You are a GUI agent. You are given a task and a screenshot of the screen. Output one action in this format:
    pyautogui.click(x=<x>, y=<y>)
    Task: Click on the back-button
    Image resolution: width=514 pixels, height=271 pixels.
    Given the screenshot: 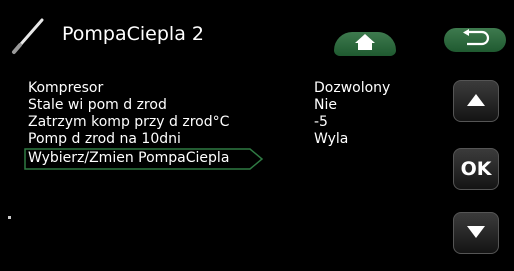 What is the action you would take?
    pyautogui.click(x=475, y=40)
    